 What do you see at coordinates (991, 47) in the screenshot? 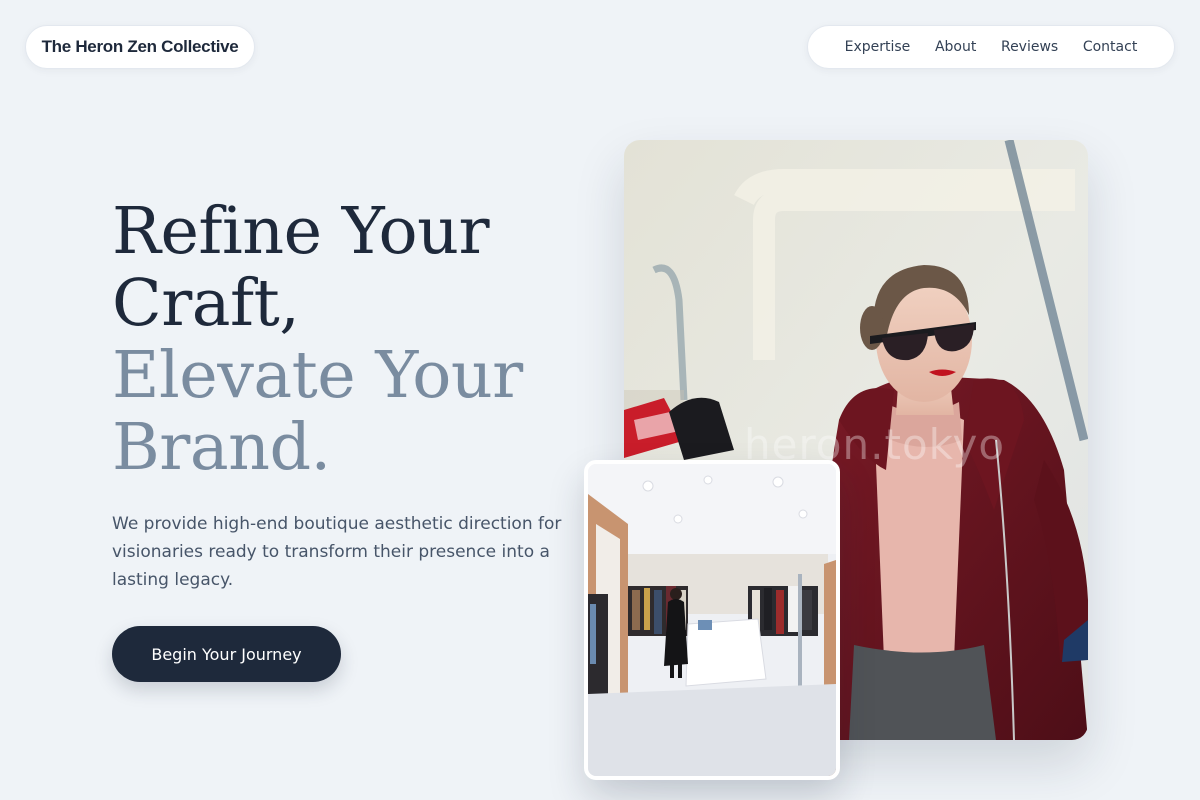
I see `main-nav: Expertise About Reviews Contact` at bounding box center [991, 47].